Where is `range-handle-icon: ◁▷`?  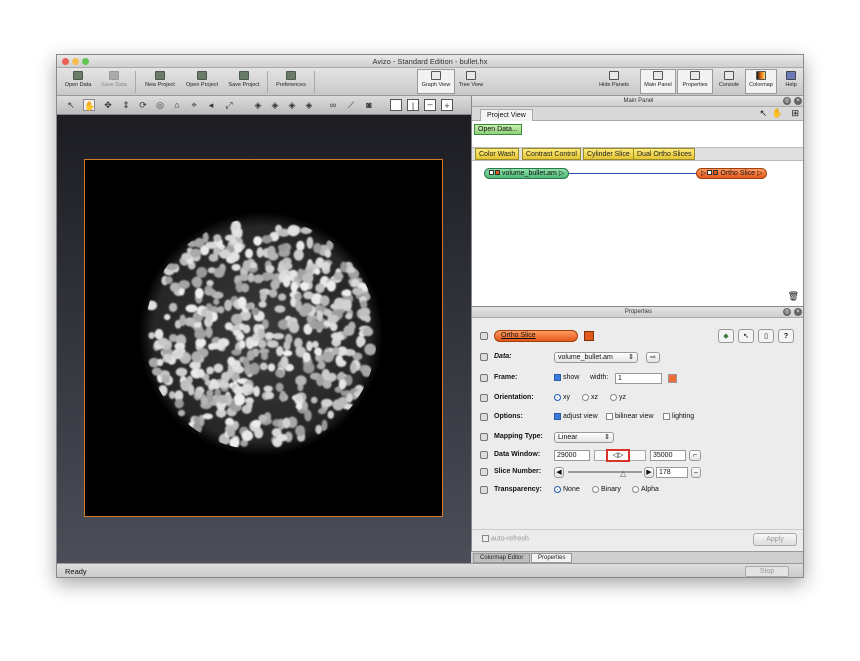 range-handle-icon: ◁▷ is located at coordinates (618, 455).